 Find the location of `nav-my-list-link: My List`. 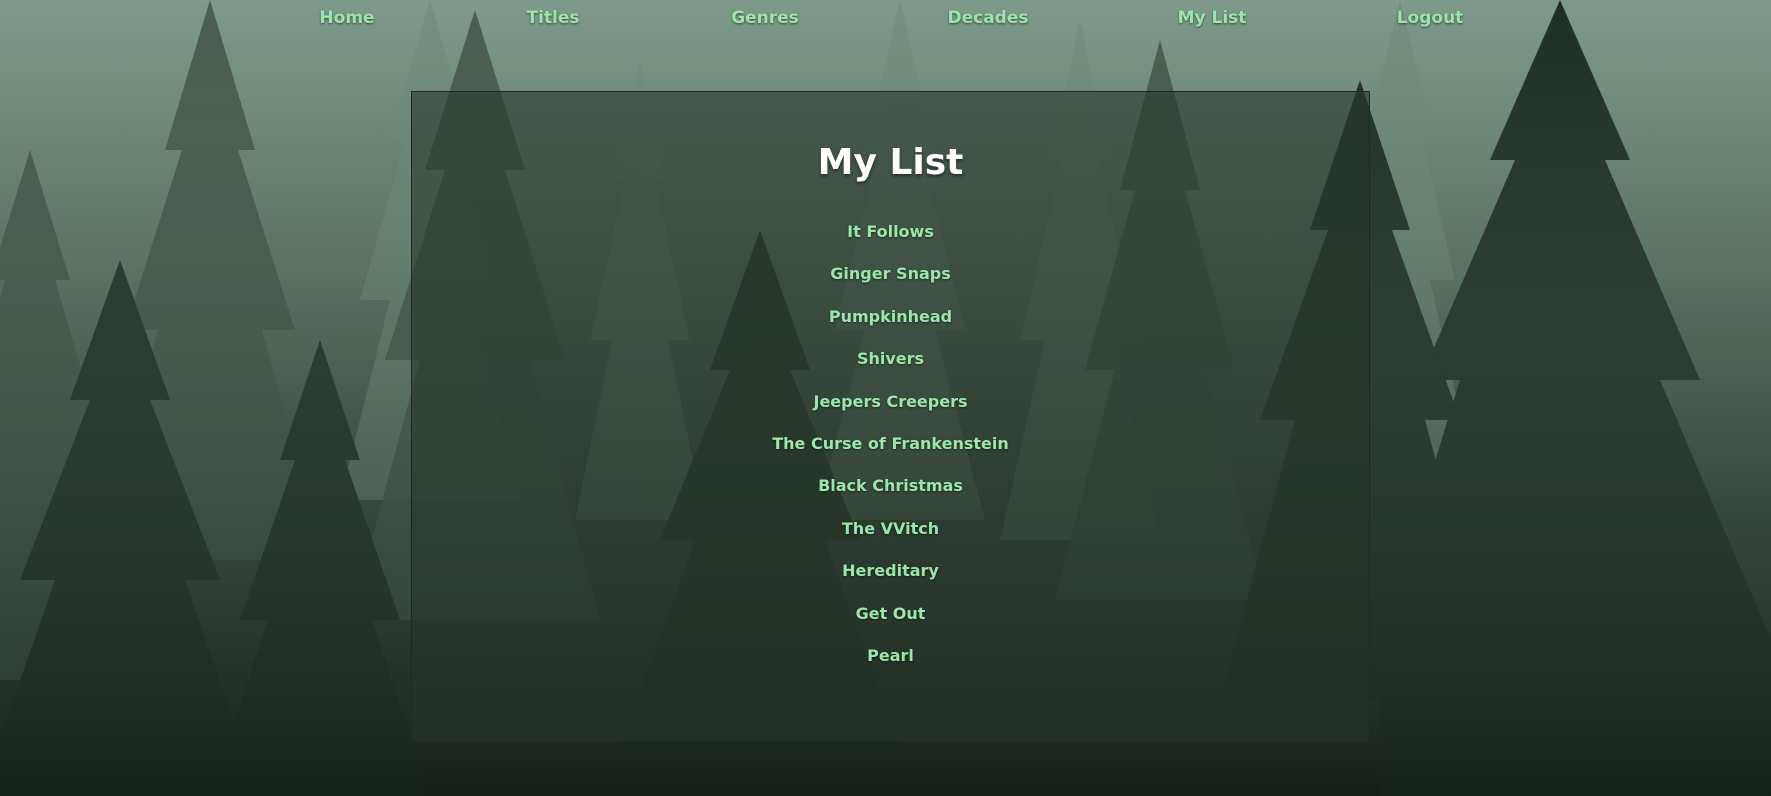

nav-my-list-link: My List is located at coordinates (1212, 18).